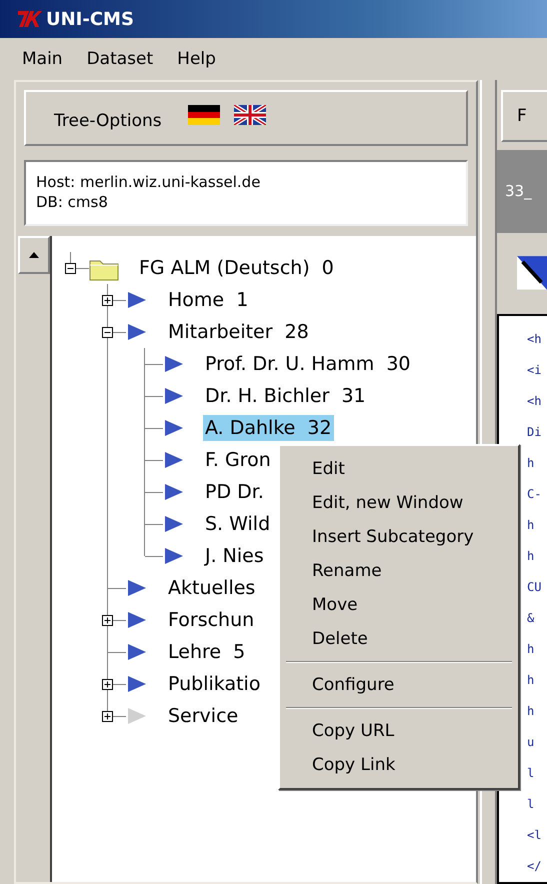 Image resolution: width=547 pixels, height=884 pixels. I want to click on code-line: <i, so click(534, 370).